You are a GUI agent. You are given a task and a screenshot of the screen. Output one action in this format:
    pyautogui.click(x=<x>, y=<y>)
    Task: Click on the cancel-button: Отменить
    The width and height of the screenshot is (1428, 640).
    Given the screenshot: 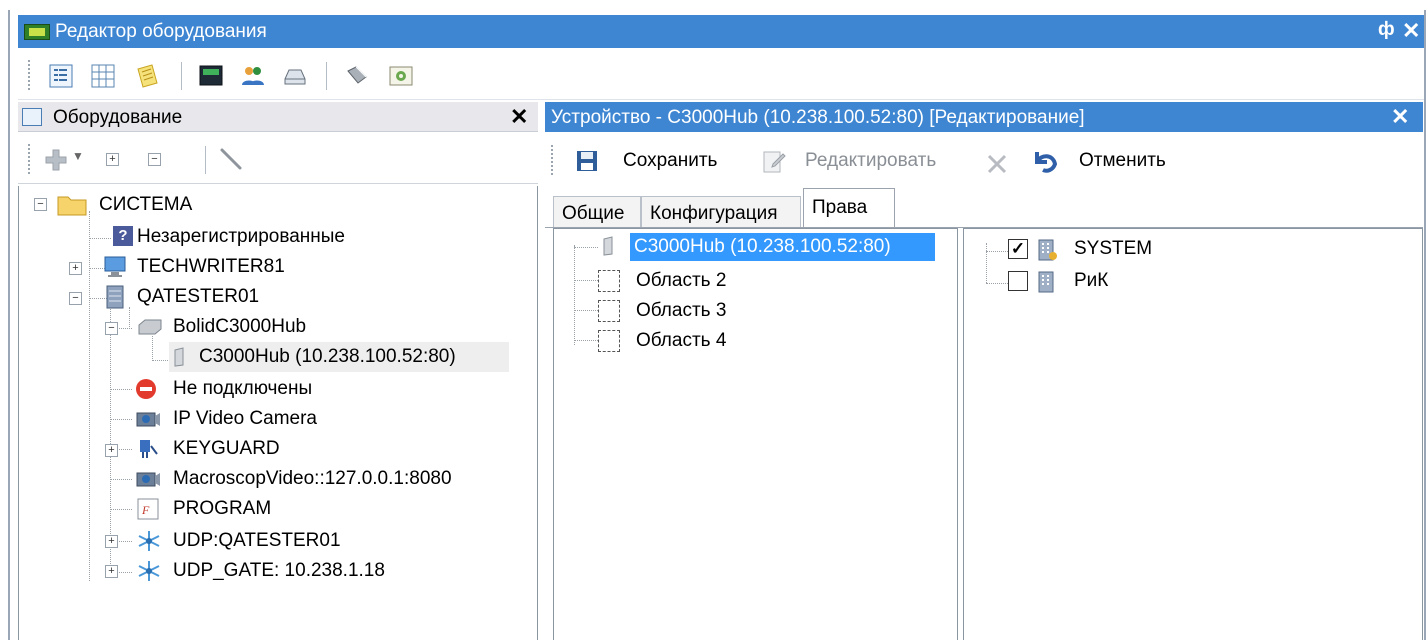 What is the action you would take?
    pyautogui.click(x=1111, y=162)
    